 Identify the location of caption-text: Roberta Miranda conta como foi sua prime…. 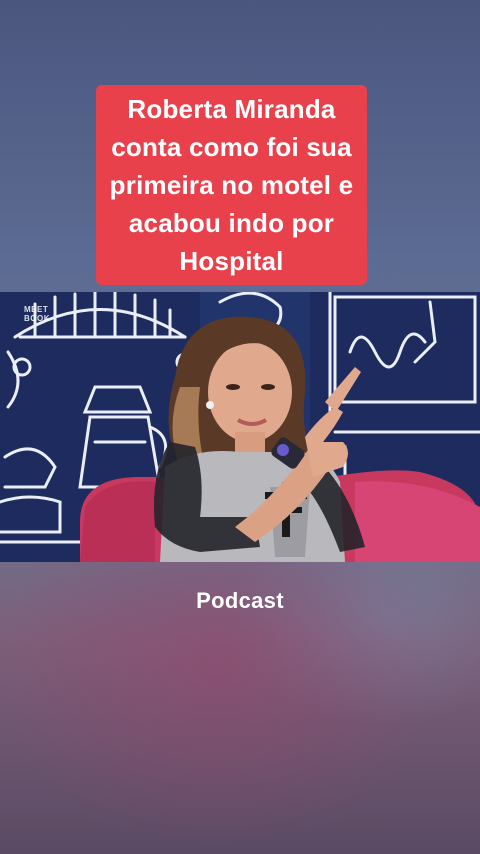
(231, 185).